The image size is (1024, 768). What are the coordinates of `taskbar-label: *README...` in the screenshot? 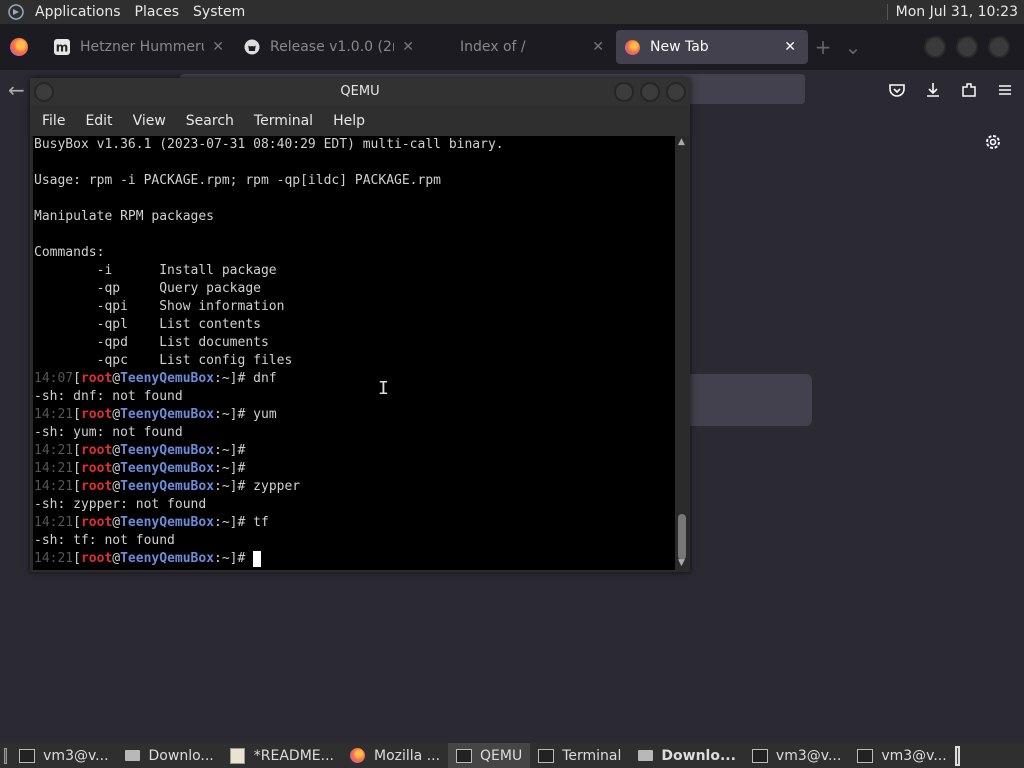 It's located at (293, 755).